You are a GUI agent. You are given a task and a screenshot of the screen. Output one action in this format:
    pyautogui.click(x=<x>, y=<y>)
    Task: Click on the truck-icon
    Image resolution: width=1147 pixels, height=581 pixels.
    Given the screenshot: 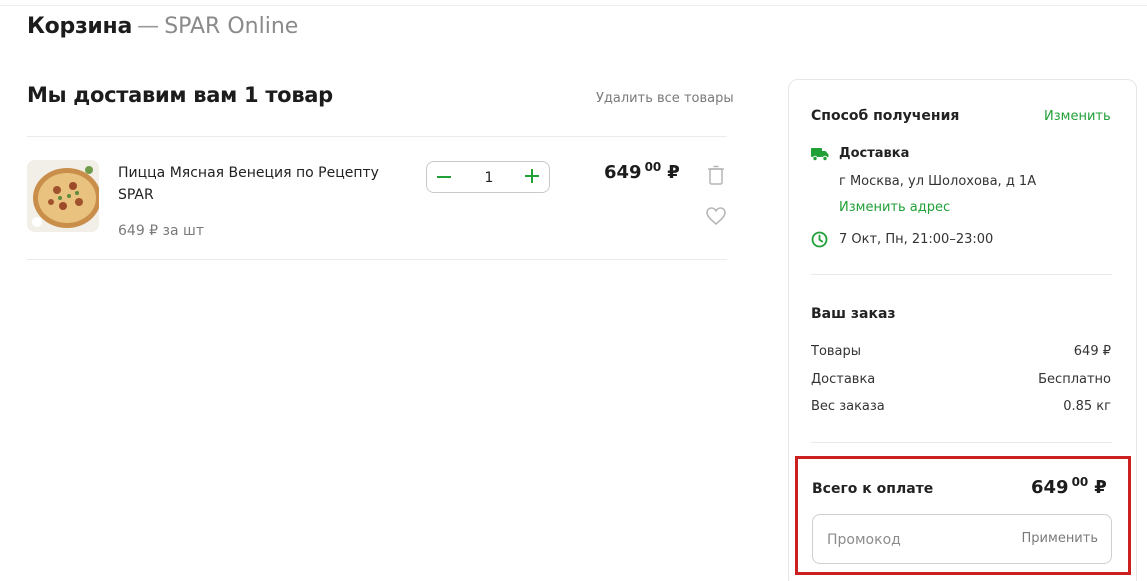 What is the action you would take?
    pyautogui.click(x=820, y=154)
    